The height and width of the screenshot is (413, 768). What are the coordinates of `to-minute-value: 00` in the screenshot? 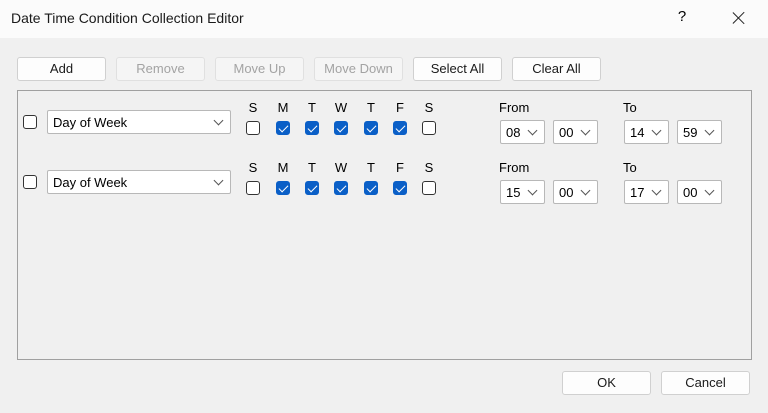 It's located at (690, 192).